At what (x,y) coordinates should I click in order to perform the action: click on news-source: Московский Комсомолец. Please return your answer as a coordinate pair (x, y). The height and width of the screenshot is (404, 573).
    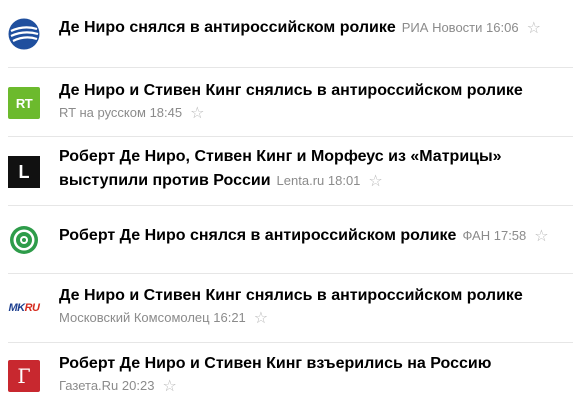
    Looking at the image, I should click on (134, 317).